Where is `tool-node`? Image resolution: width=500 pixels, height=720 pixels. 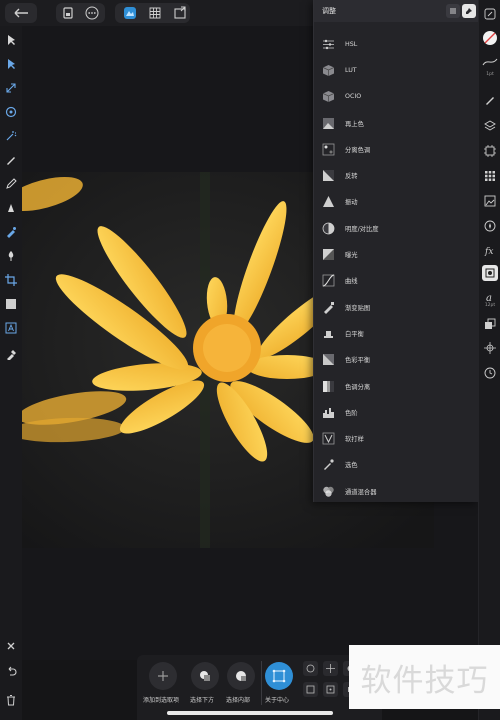 tool-node is located at coordinates (11, 64).